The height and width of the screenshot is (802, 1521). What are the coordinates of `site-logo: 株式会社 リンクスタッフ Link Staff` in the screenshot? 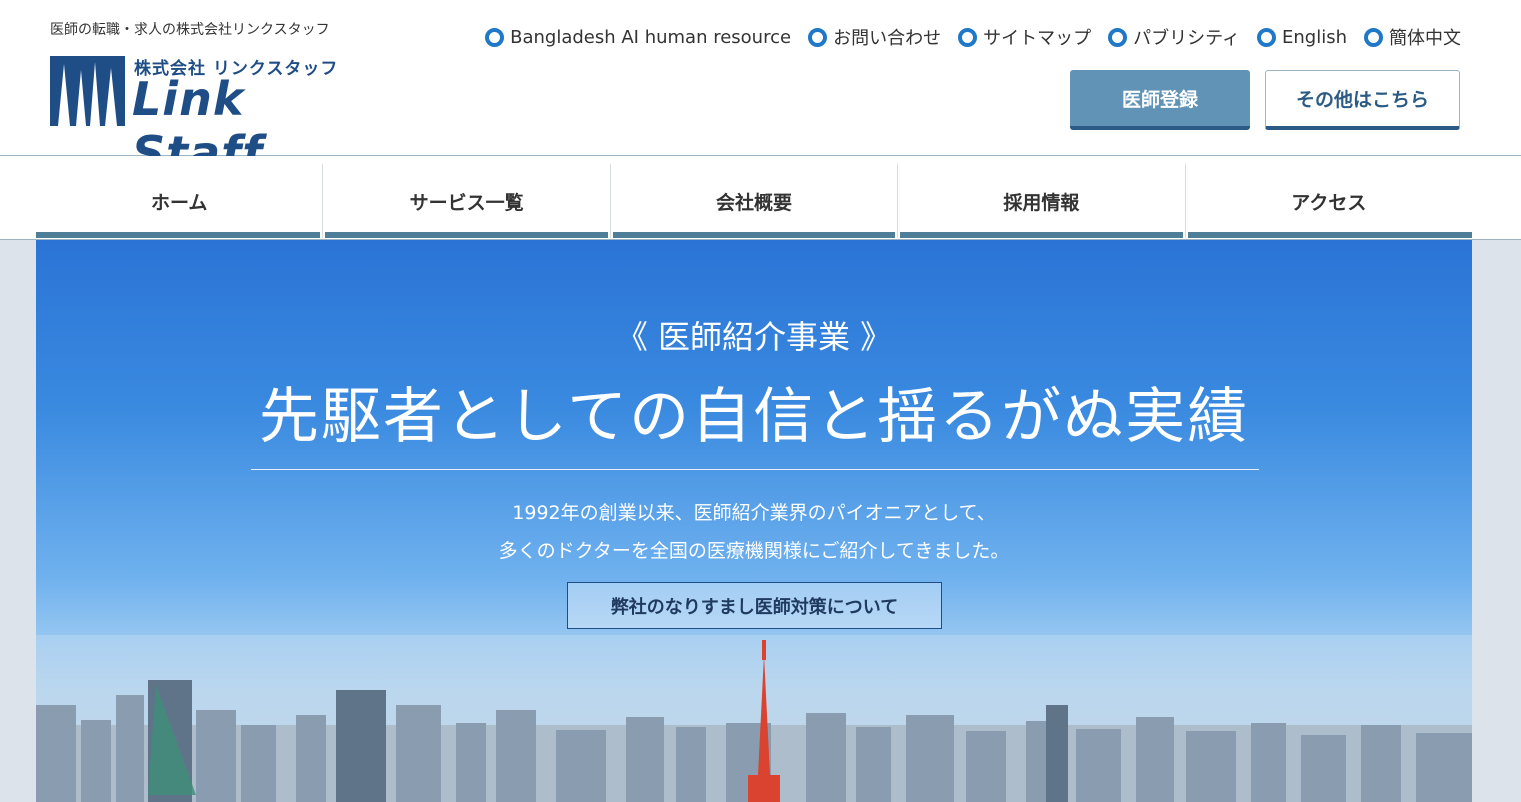 It's located at (200, 116).